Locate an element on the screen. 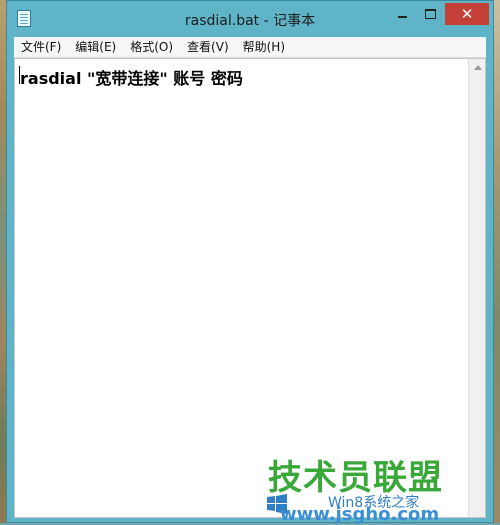 Image resolution: width=500 pixels, height=525 pixels. menu-bar: 文件(F) 编辑(E) 格式(O) 查看(V) 帮助(H) is located at coordinates (250, 47).